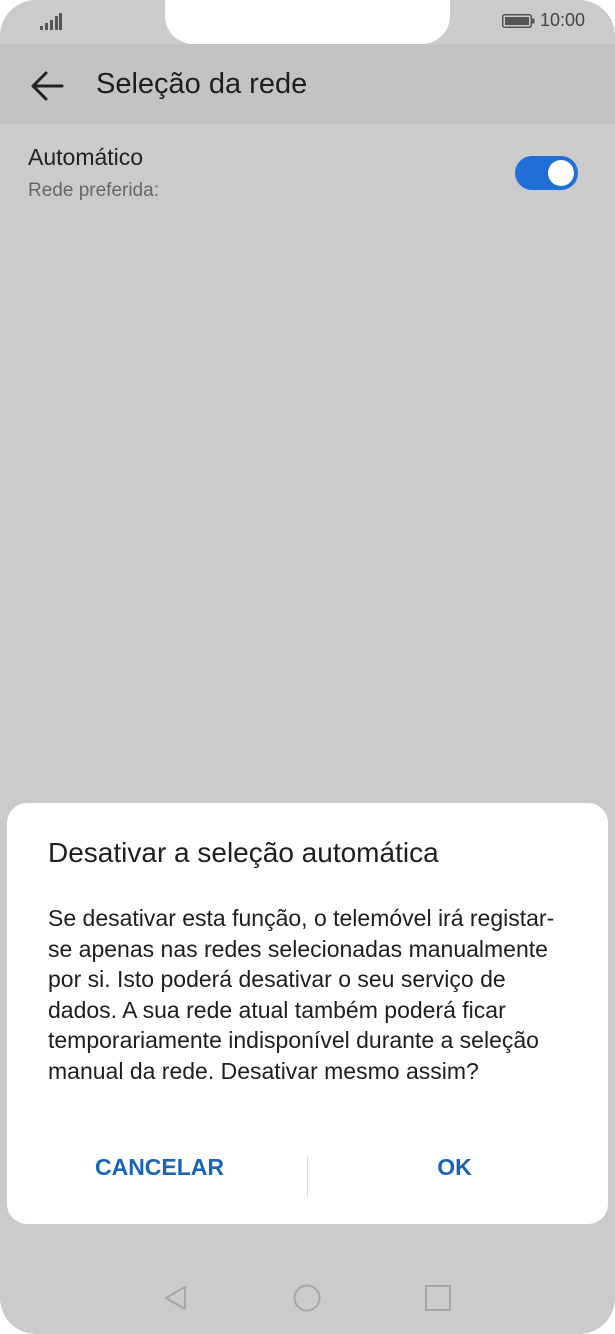 Image resolution: width=615 pixels, height=1334 pixels. What do you see at coordinates (438, 1298) in the screenshot?
I see `nav-recents-icon` at bounding box center [438, 1298].